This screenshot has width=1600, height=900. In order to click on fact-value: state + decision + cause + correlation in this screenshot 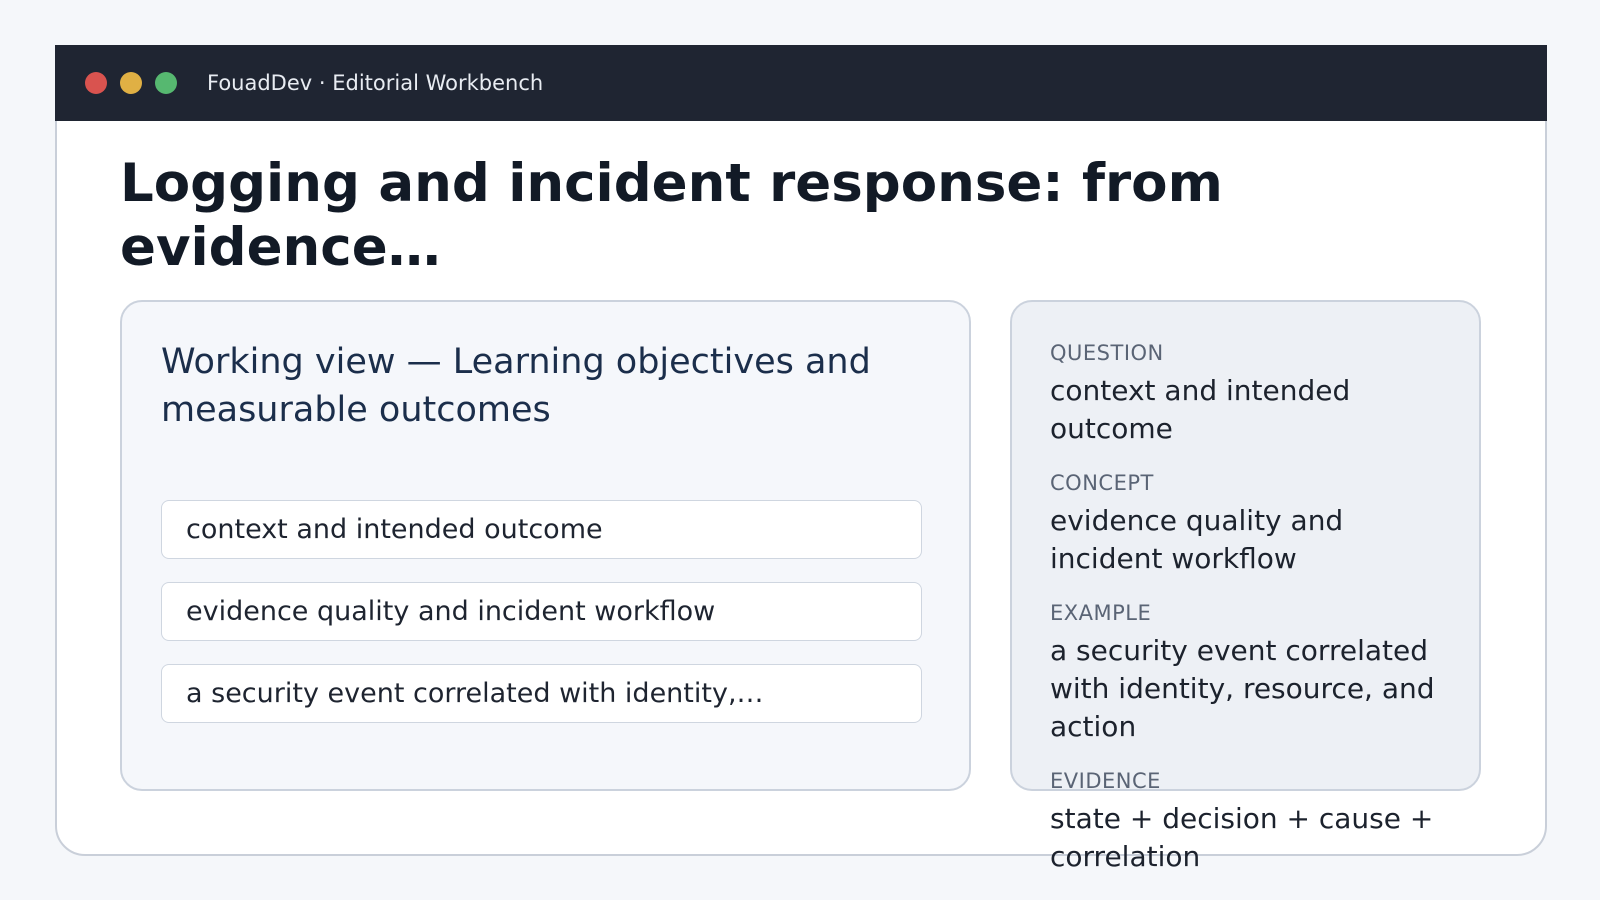, I will do `click(1242, 837)`.